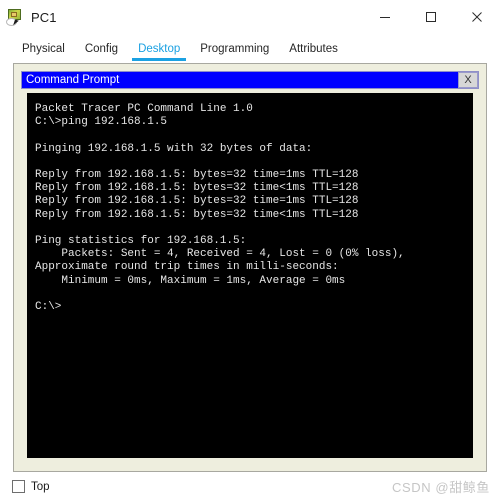 The height and width of the screenshot is (501, 500). I want to click on window-title: PC1, so click(44, 17).